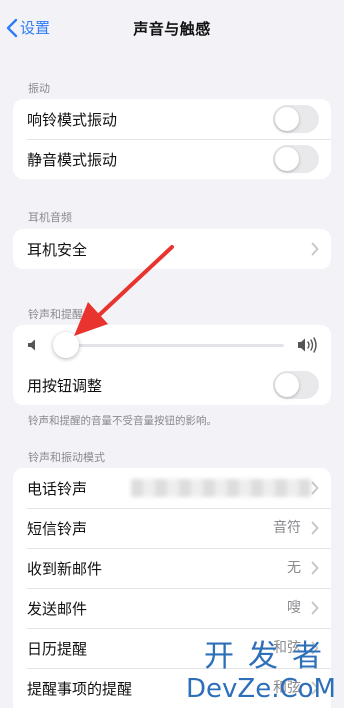 The width and height of the screenshot is (344, 708). I want to click on row-label: 响铃模式振动, so click(72, 119).